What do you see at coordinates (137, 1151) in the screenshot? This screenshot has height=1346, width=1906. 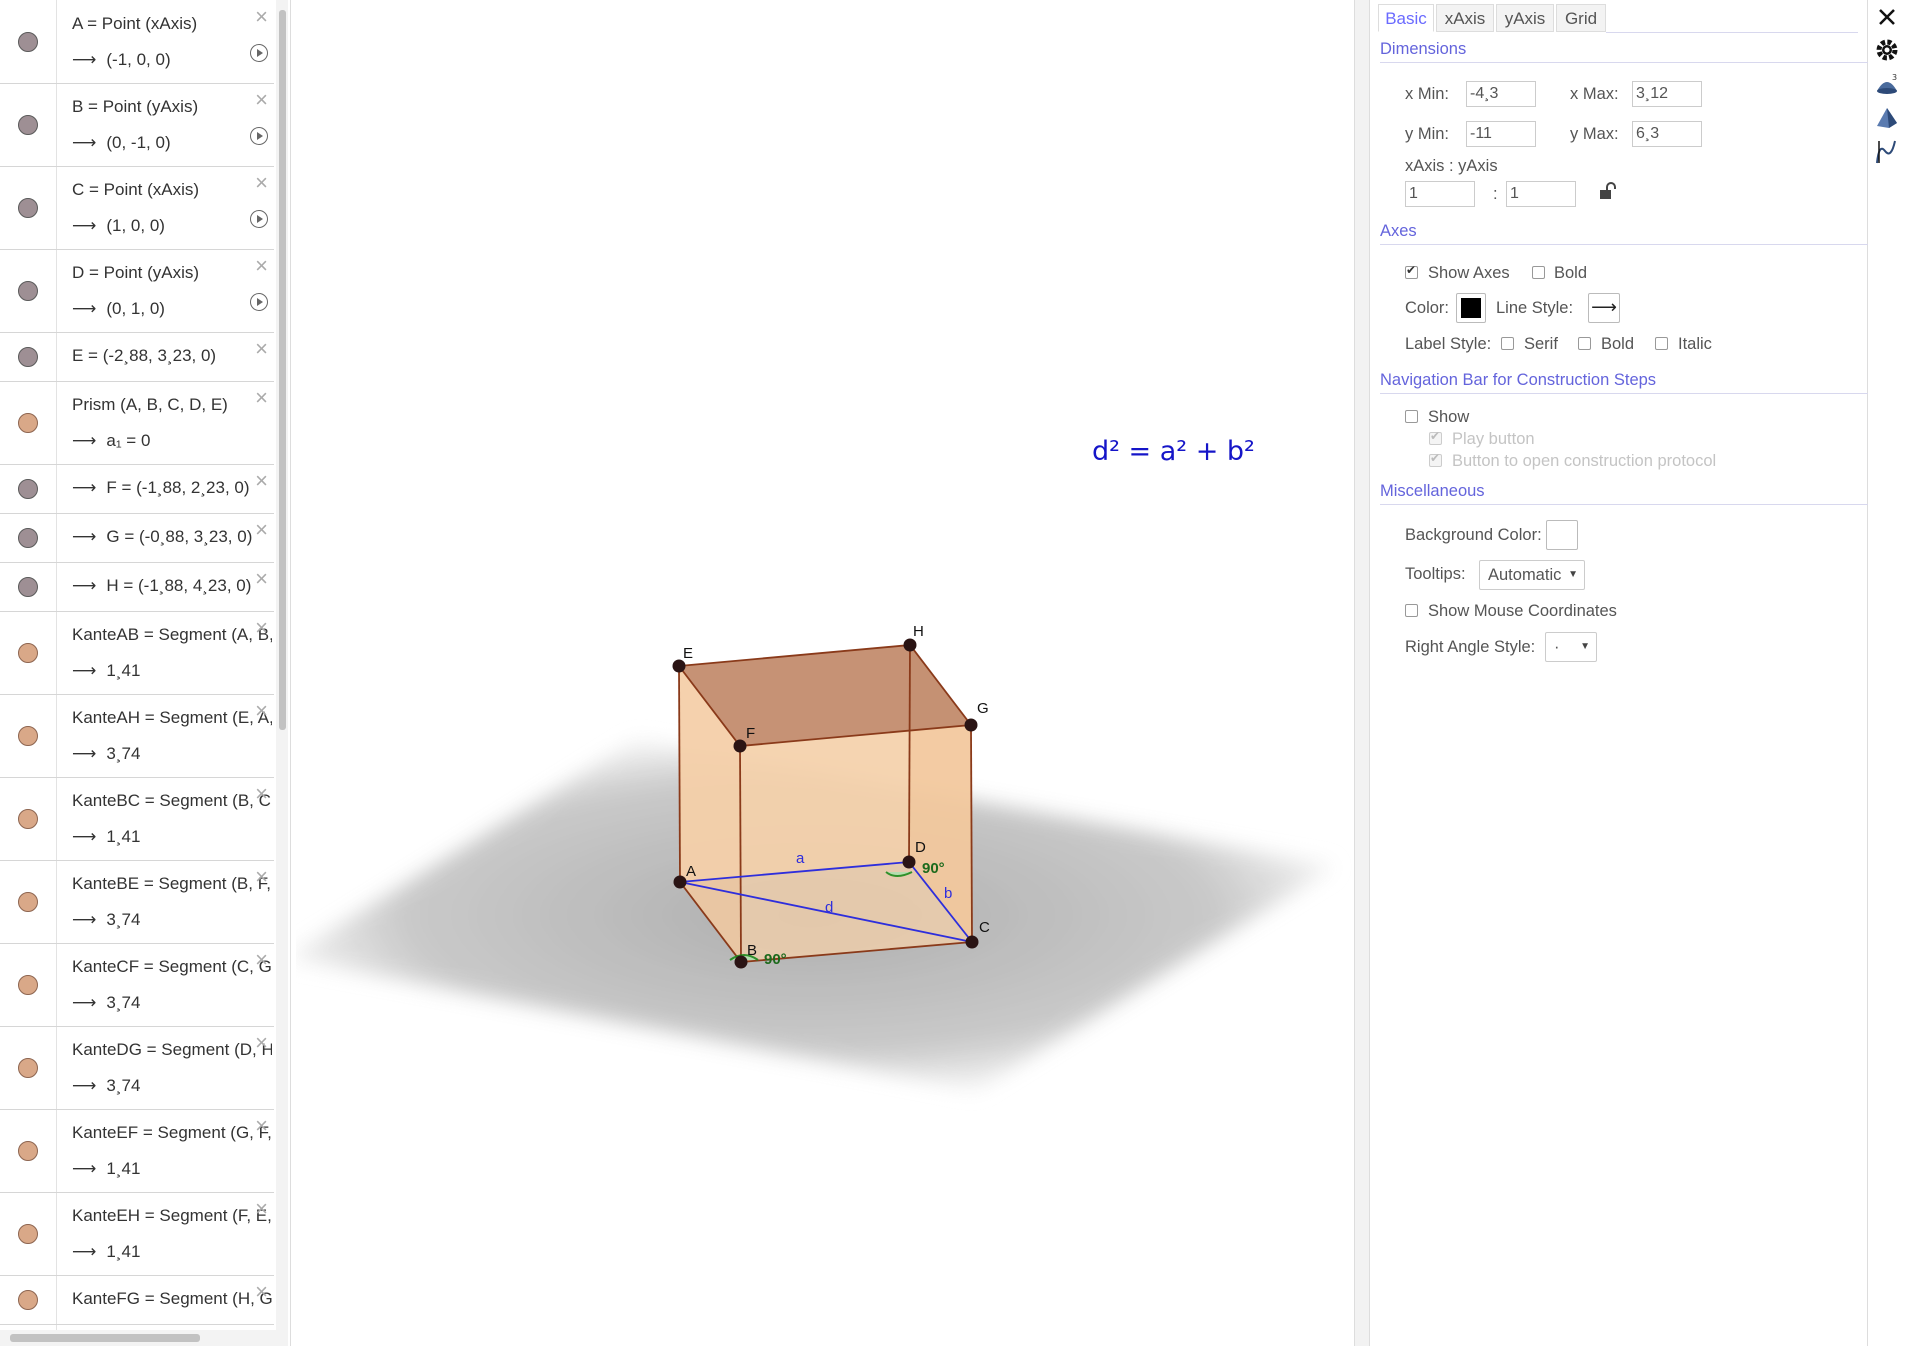 I see `algebra-row: KanteEF = Segment (G, F, a ⟶ 1¸41 ×` at bounding box center [137, 1151].